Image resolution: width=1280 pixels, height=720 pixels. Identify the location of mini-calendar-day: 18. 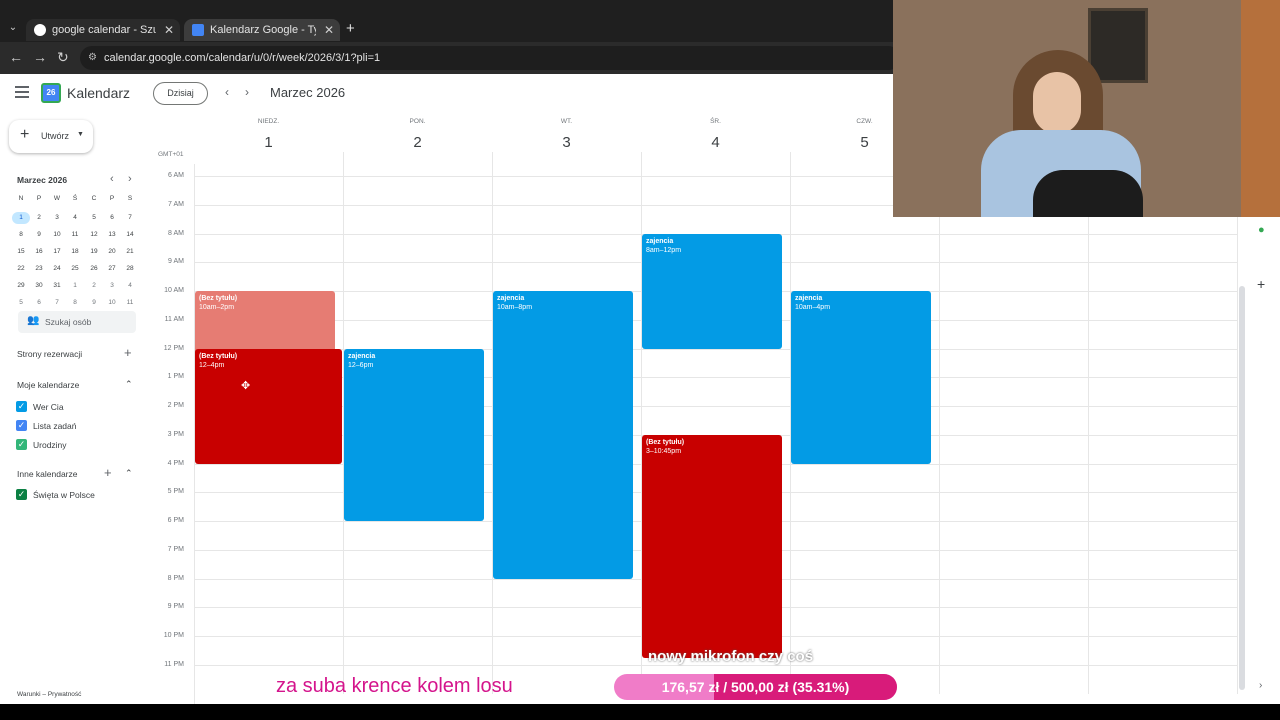
(75, 252).